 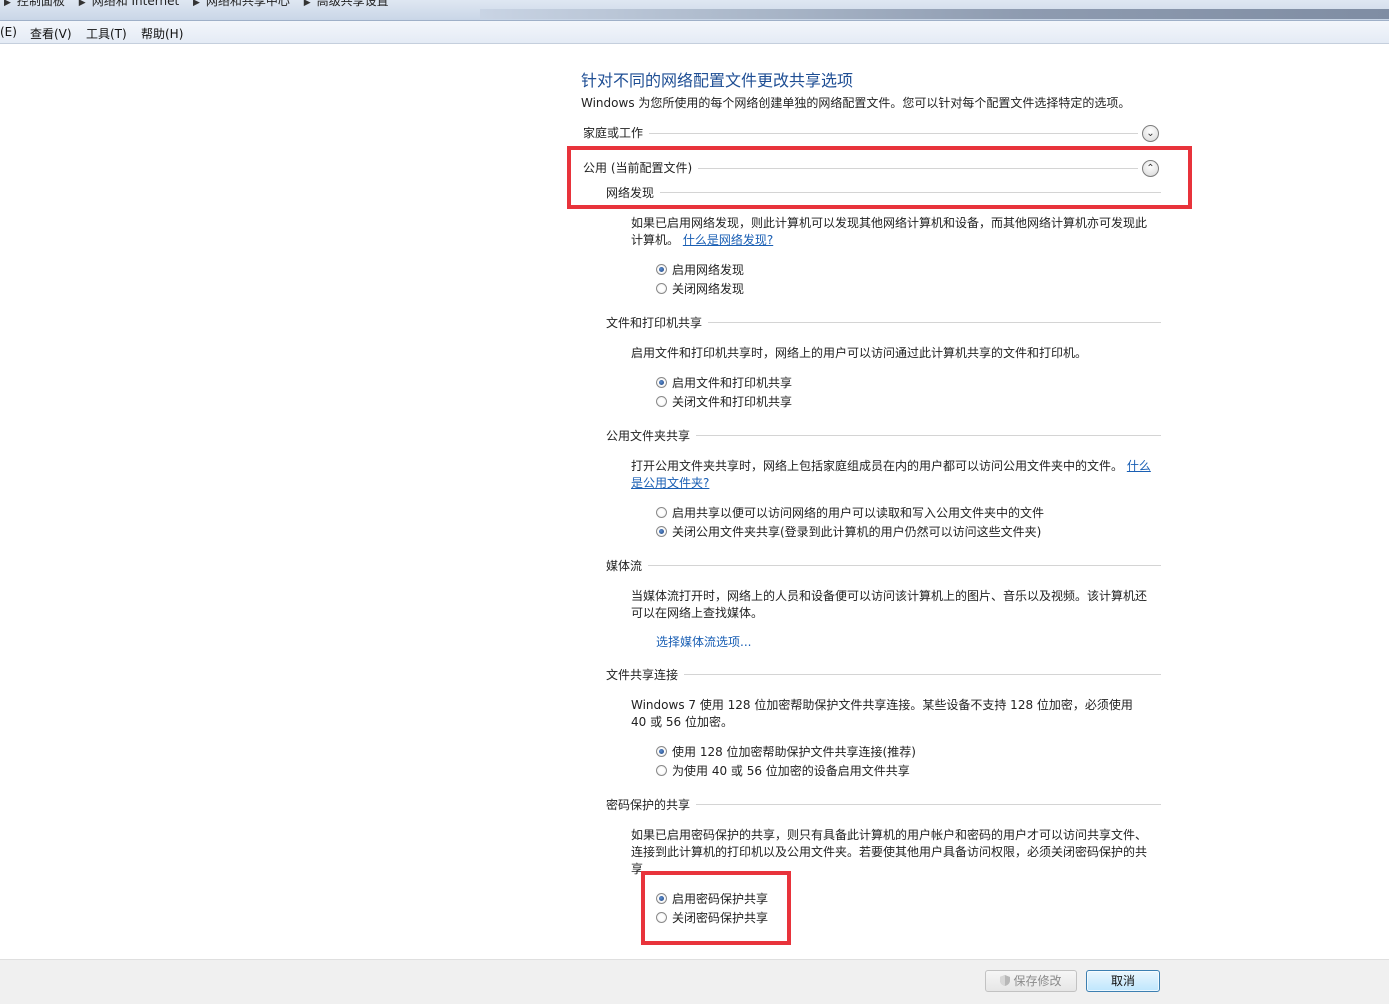 I want to click on radio-128bit: 使用 128 位加密帮助保护文件共享连接(推荐), so click(x=786, y=751).